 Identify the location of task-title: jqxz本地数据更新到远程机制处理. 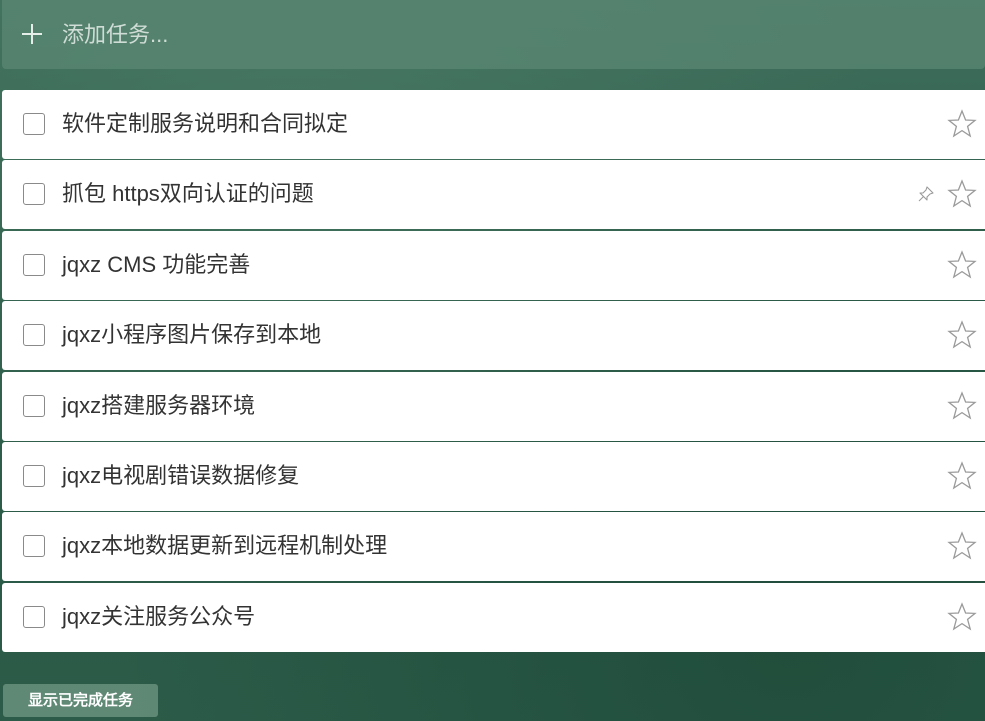
(224, 546).